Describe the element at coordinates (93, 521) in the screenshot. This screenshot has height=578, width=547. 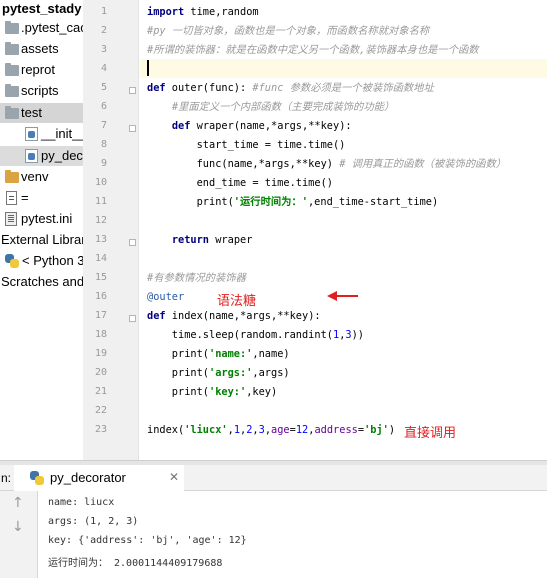
I see `console-line: args: (1, 2, 3)` at that location.